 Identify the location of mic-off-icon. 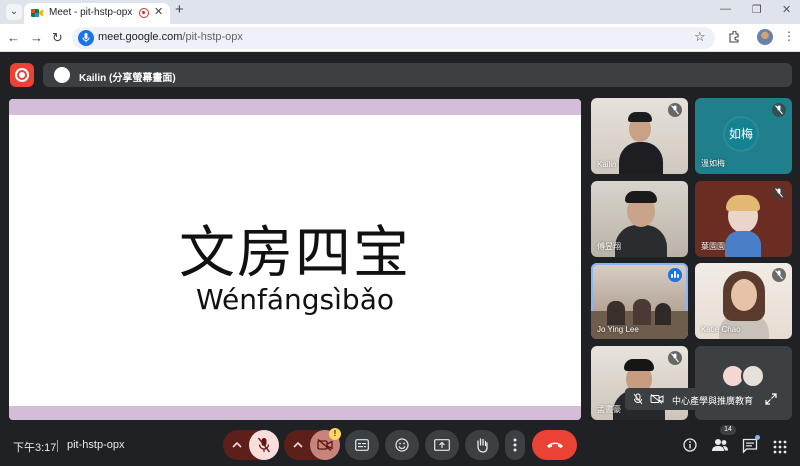
(264, 445).